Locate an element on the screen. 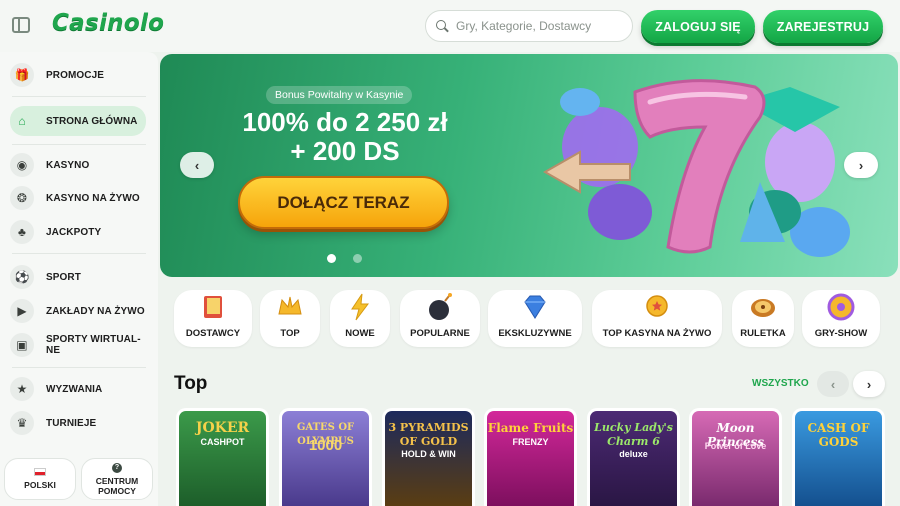  category-label: POPULARNE is located at coordinates (440, 333).